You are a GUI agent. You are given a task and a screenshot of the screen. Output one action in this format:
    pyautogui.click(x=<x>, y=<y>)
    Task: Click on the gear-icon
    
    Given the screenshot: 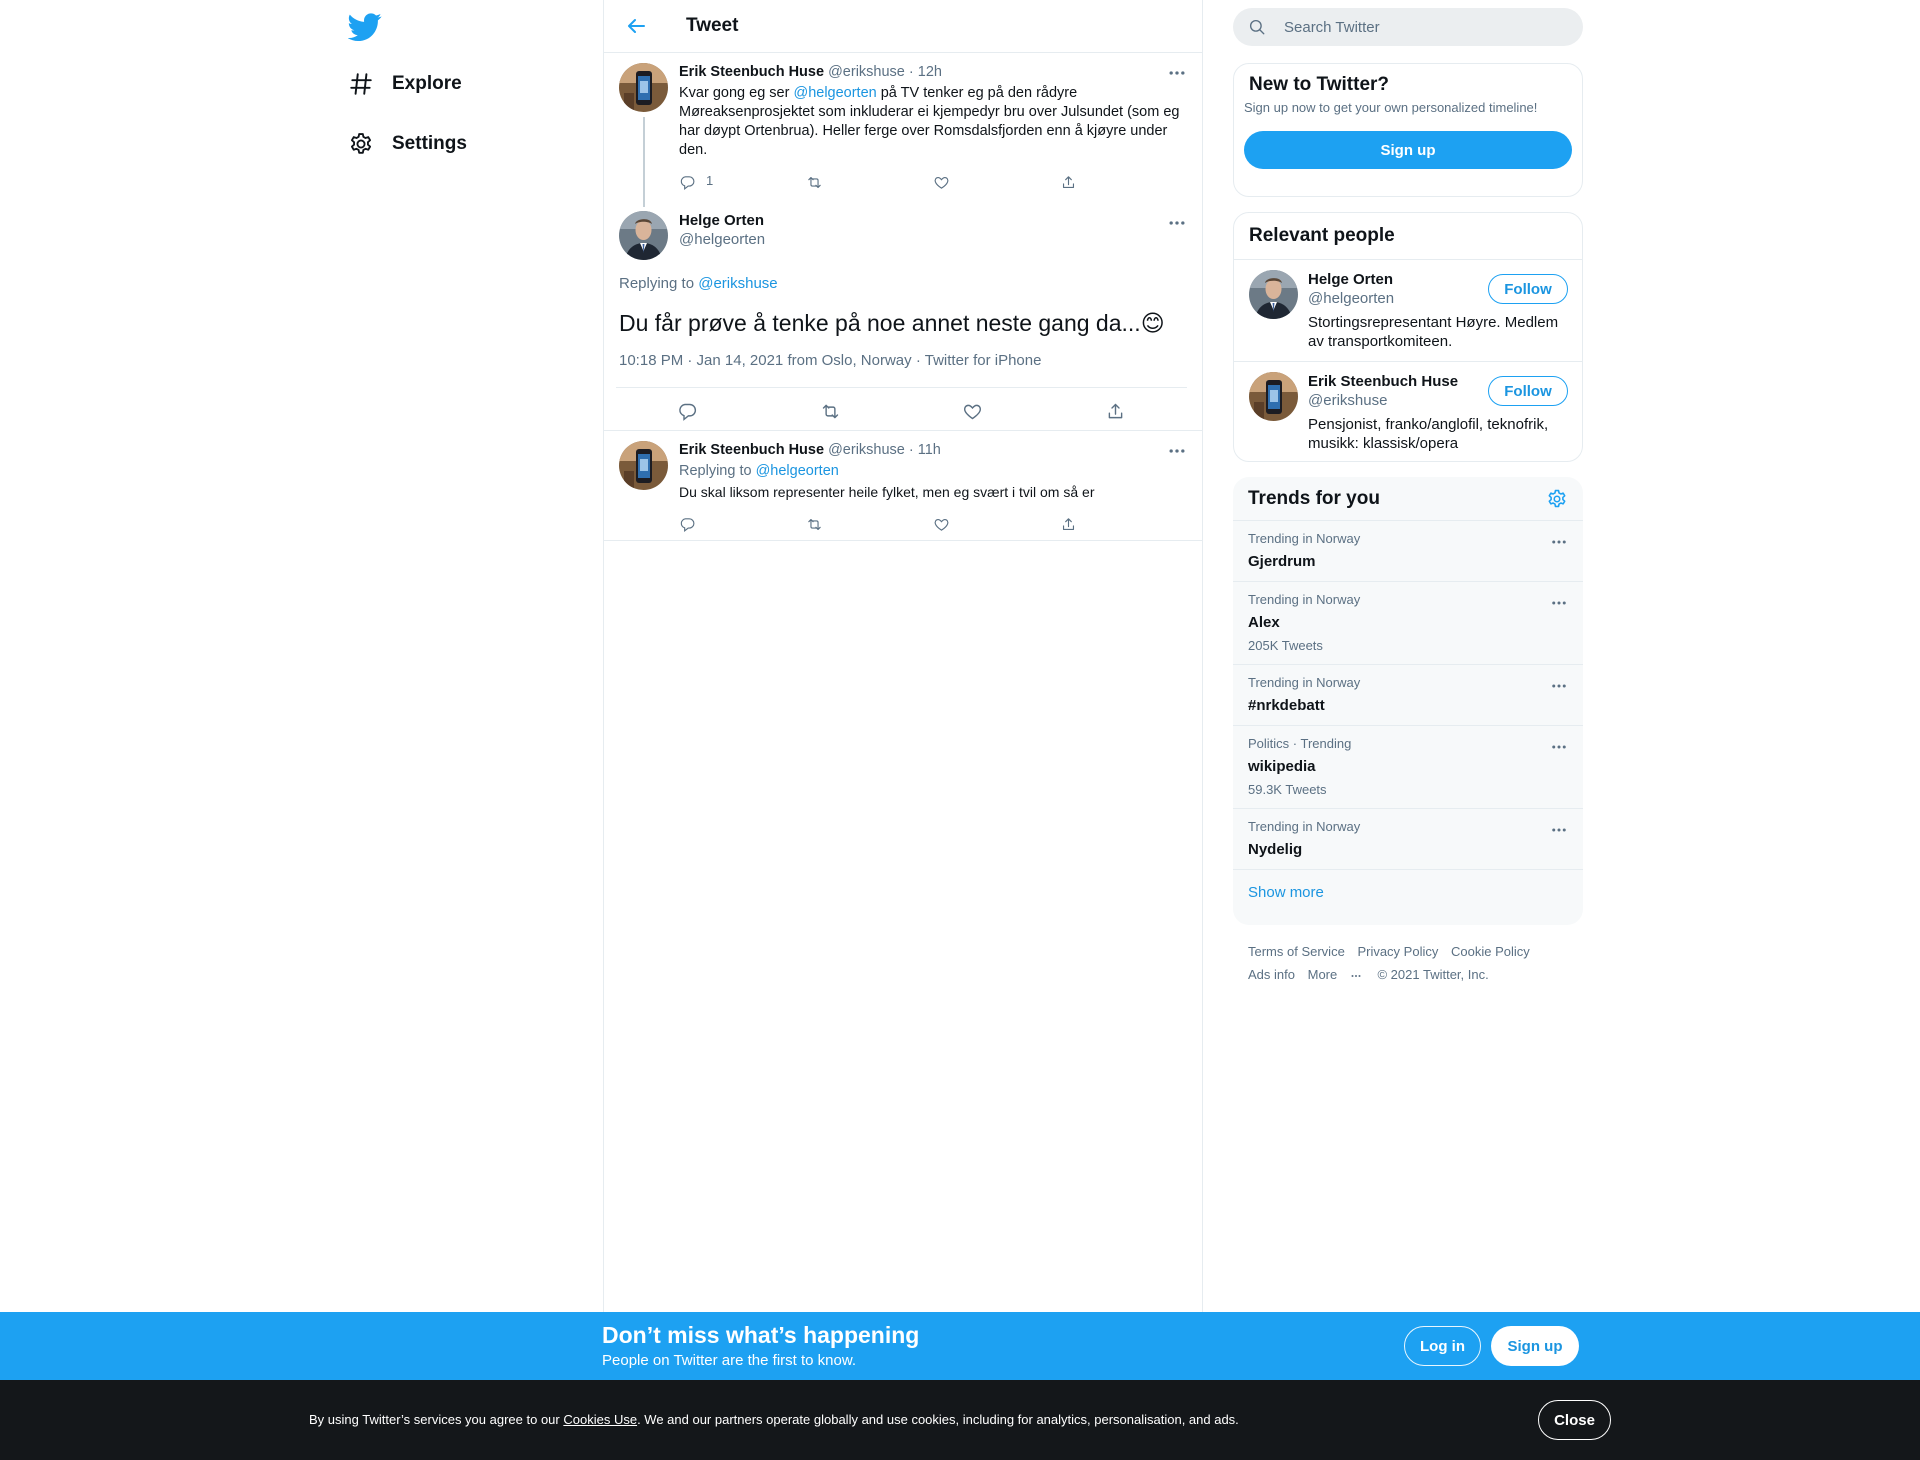 What is the action you would take?
    pyautogui.click(x=361, y=143)
    